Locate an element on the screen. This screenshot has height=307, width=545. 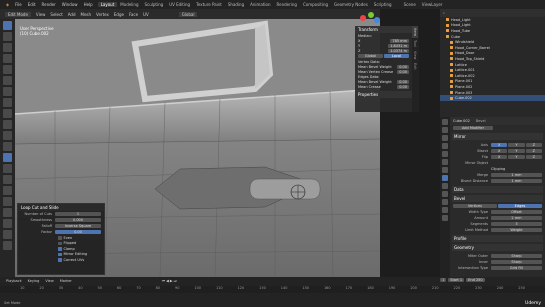
menu-add: Add is located at coordinates (72, 14).